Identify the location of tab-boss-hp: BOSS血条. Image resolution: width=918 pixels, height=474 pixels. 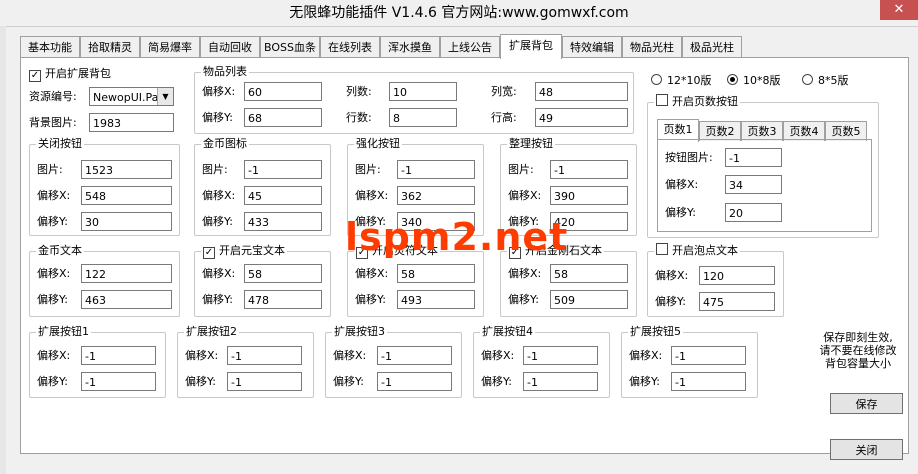
(290, 47).